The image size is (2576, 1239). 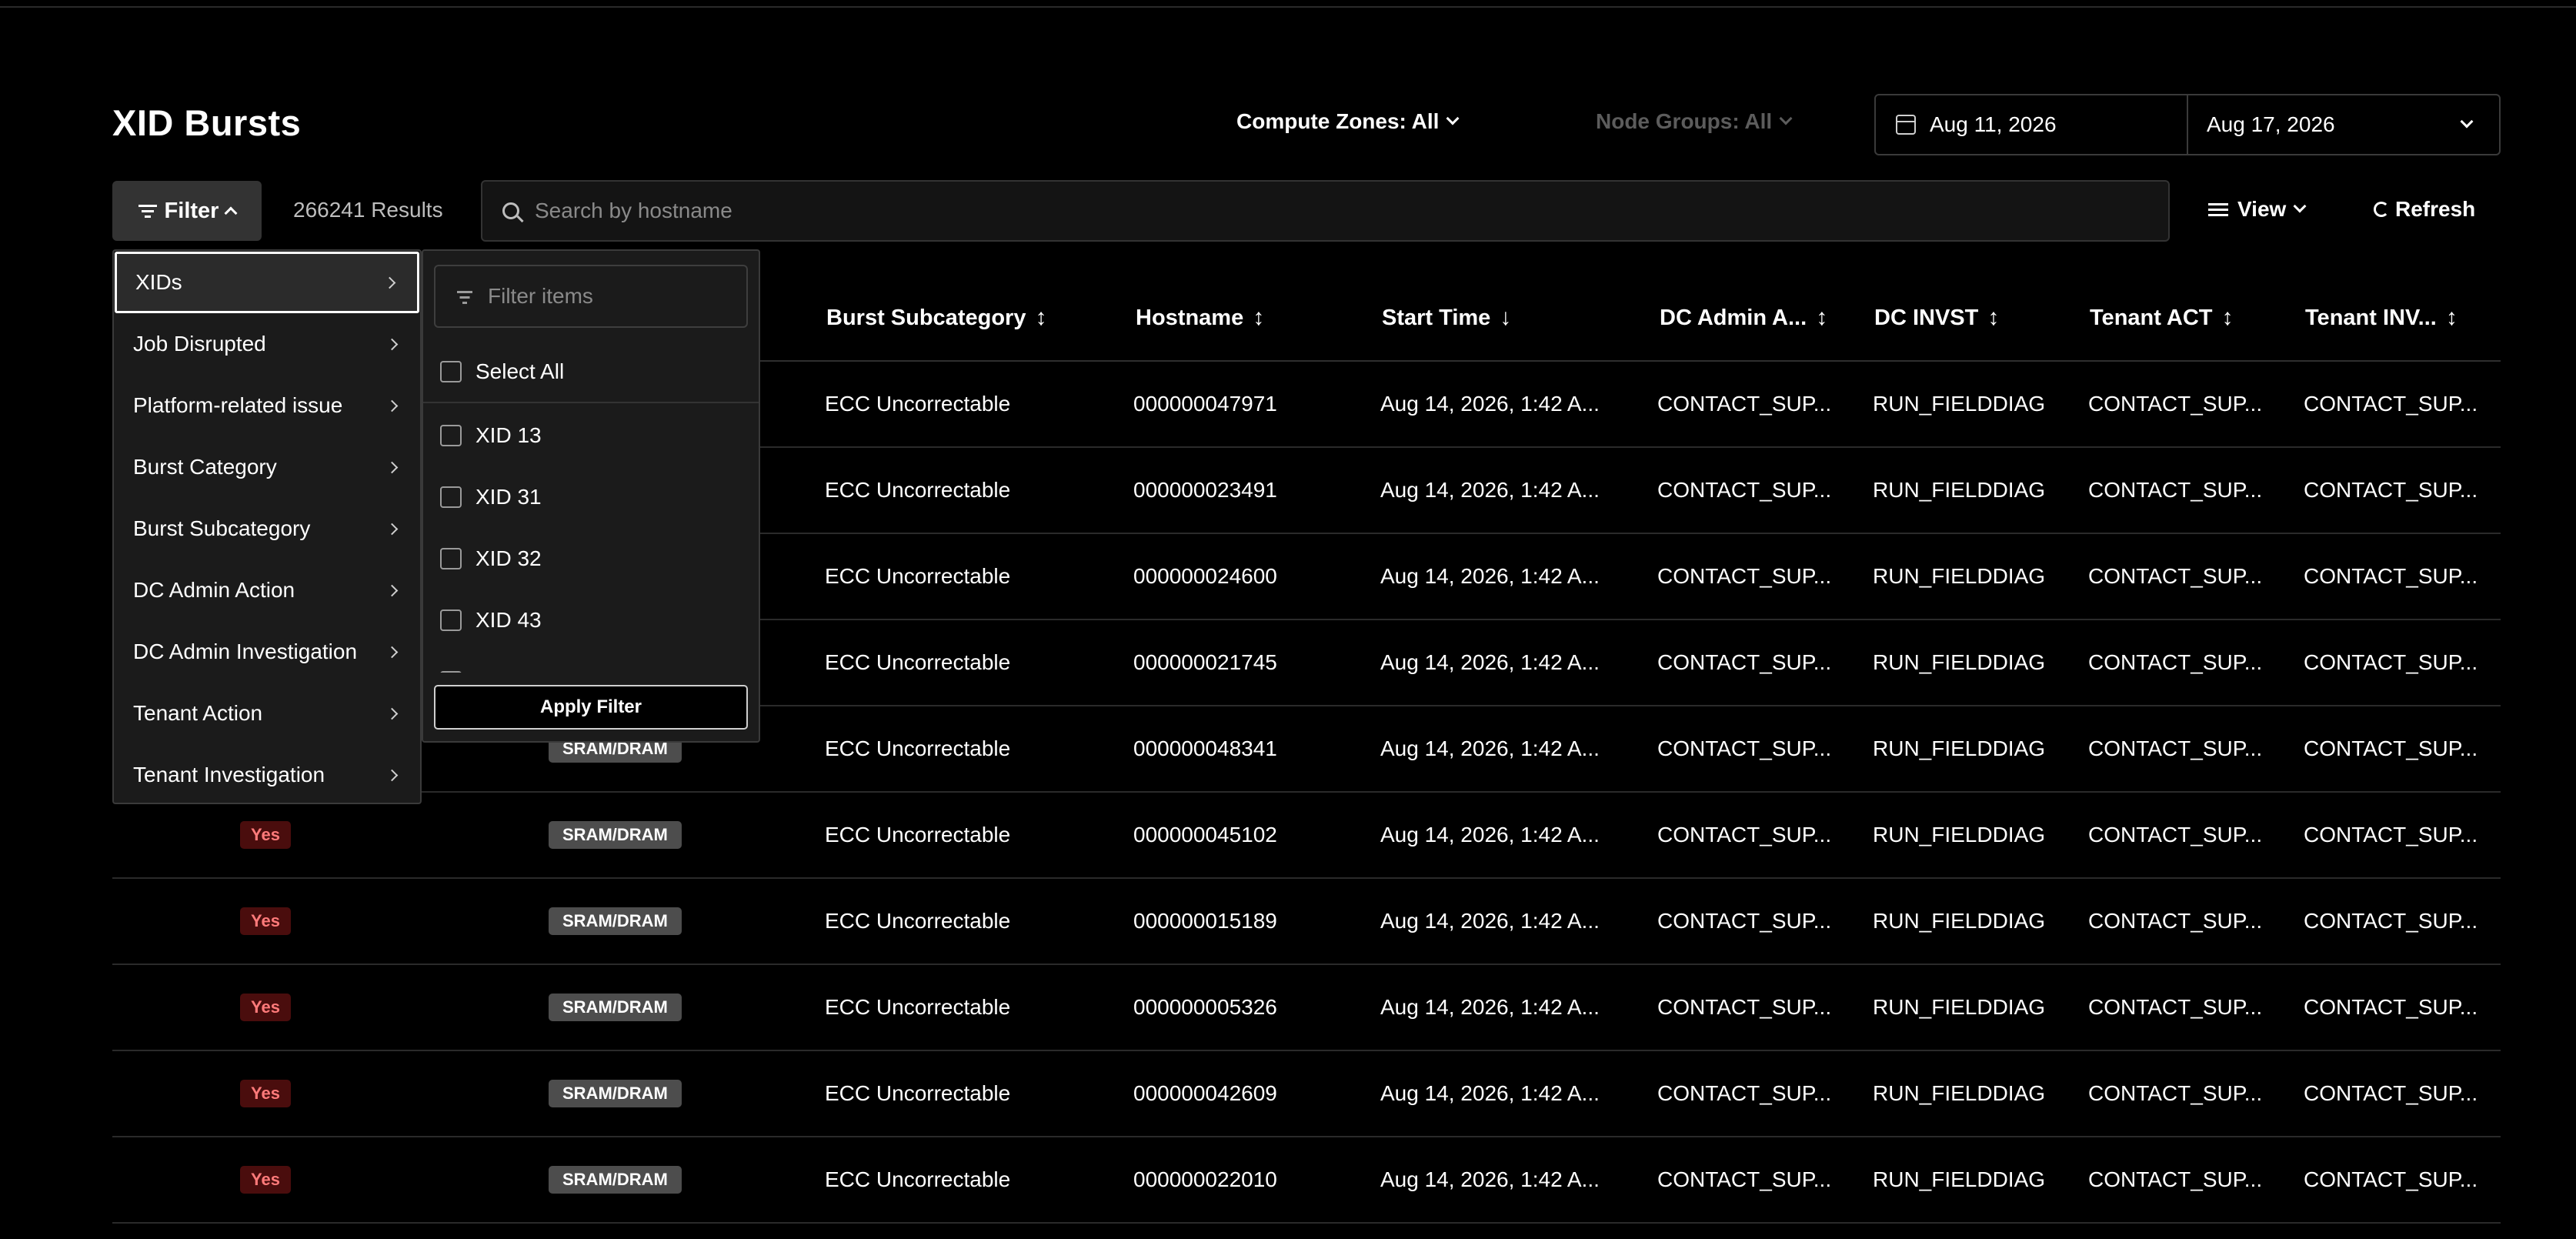 I want to click on xid-option: XID 31, so click(x=591, y=497).